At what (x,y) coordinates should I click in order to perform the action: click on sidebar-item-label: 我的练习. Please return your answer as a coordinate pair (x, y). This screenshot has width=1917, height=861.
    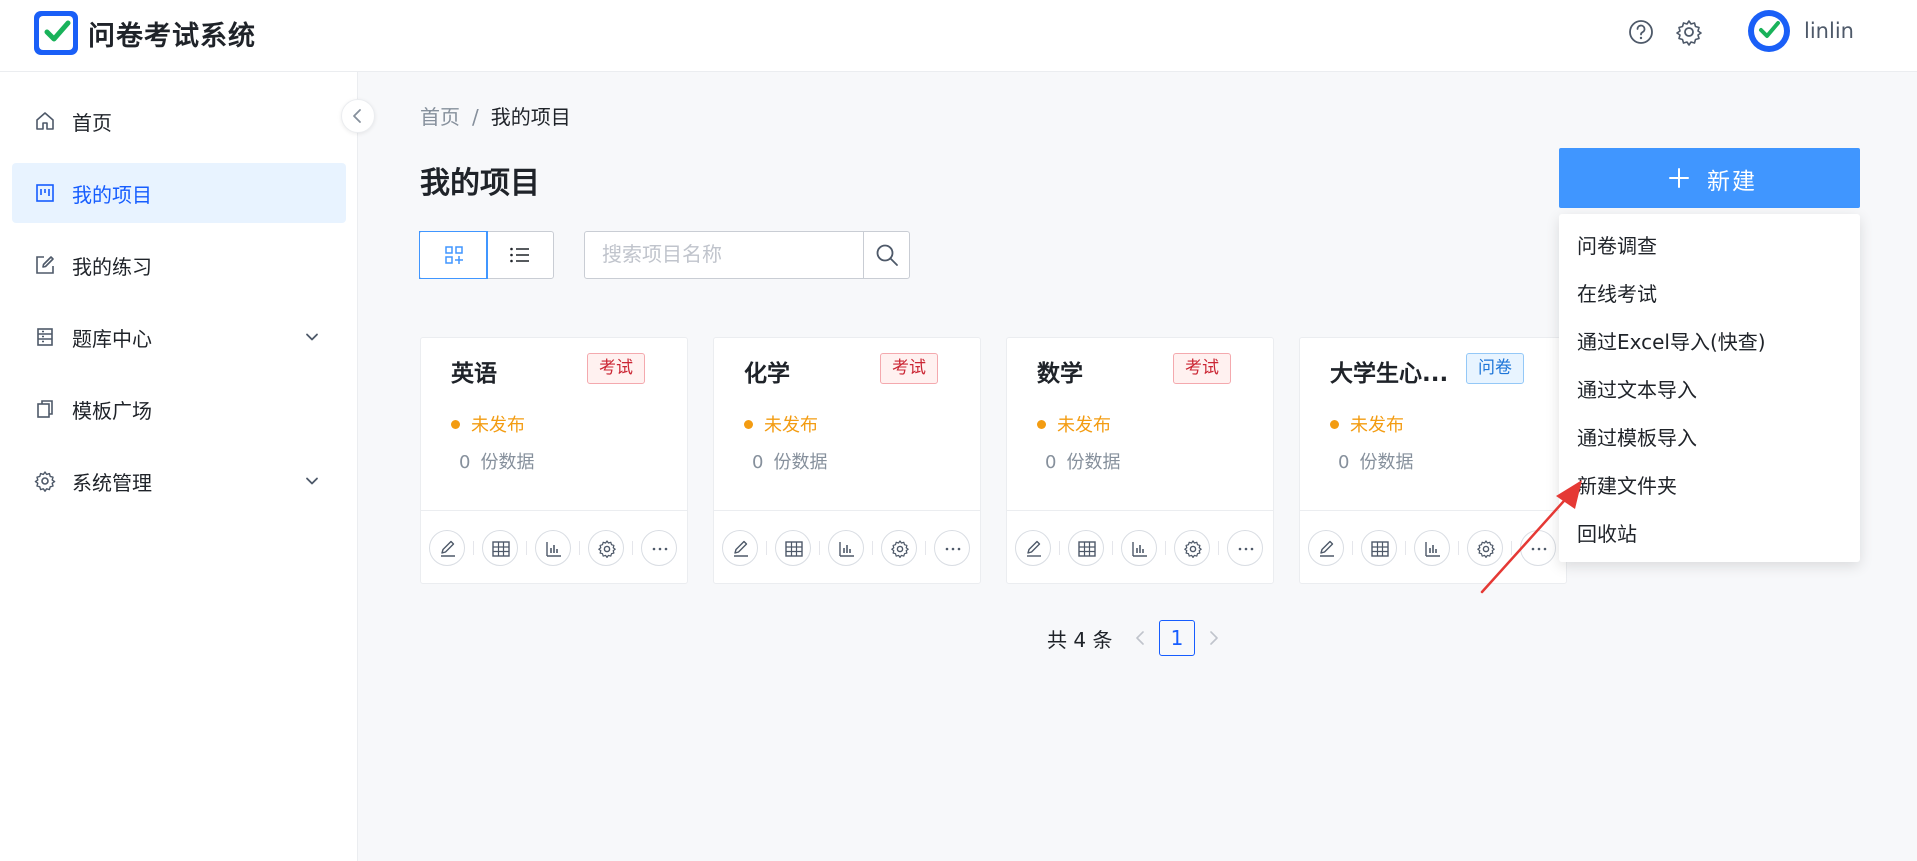
    Looking at the image, I should click on (112, 267).